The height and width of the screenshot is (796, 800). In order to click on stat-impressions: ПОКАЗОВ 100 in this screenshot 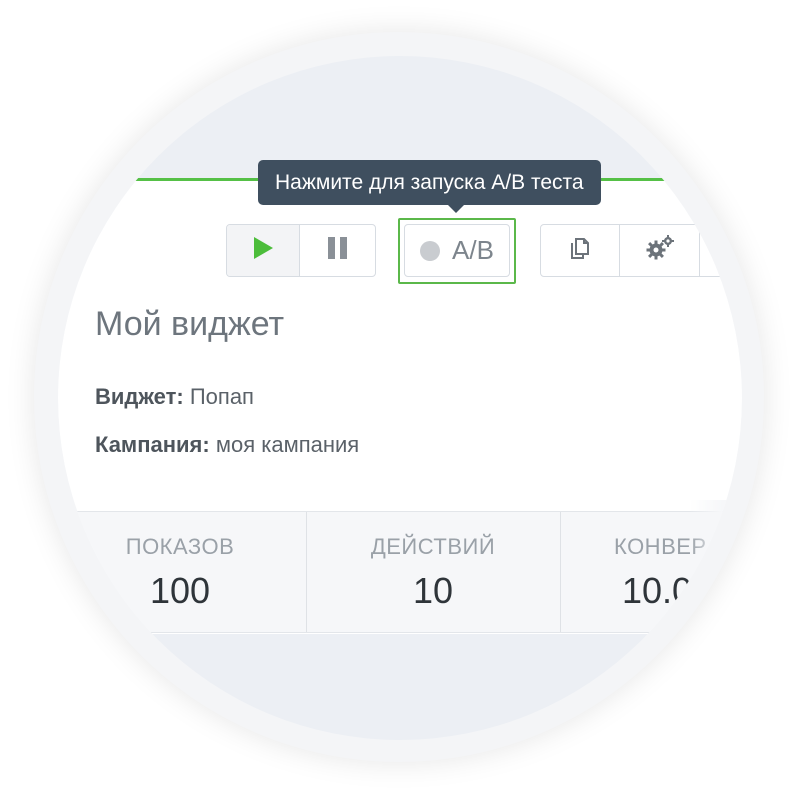, I will do `click(180, 573)`.